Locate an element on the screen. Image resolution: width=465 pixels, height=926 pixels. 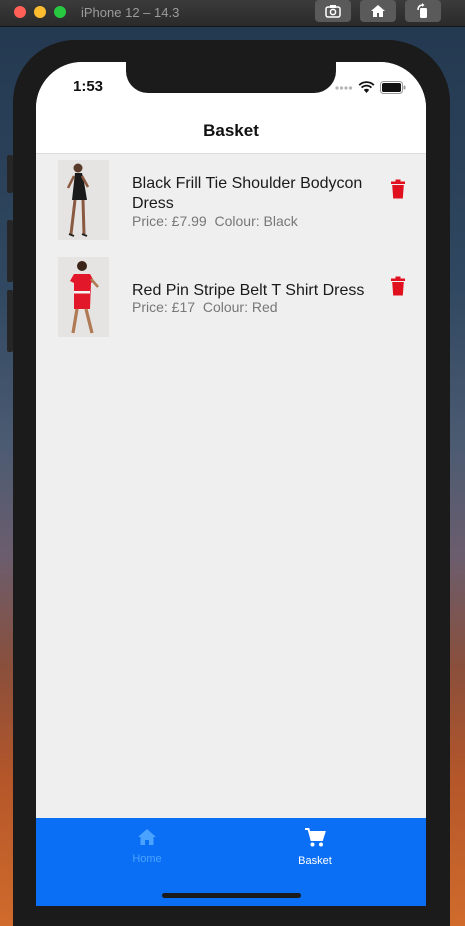
red-dress-photo is located at coordinates (84, 297).